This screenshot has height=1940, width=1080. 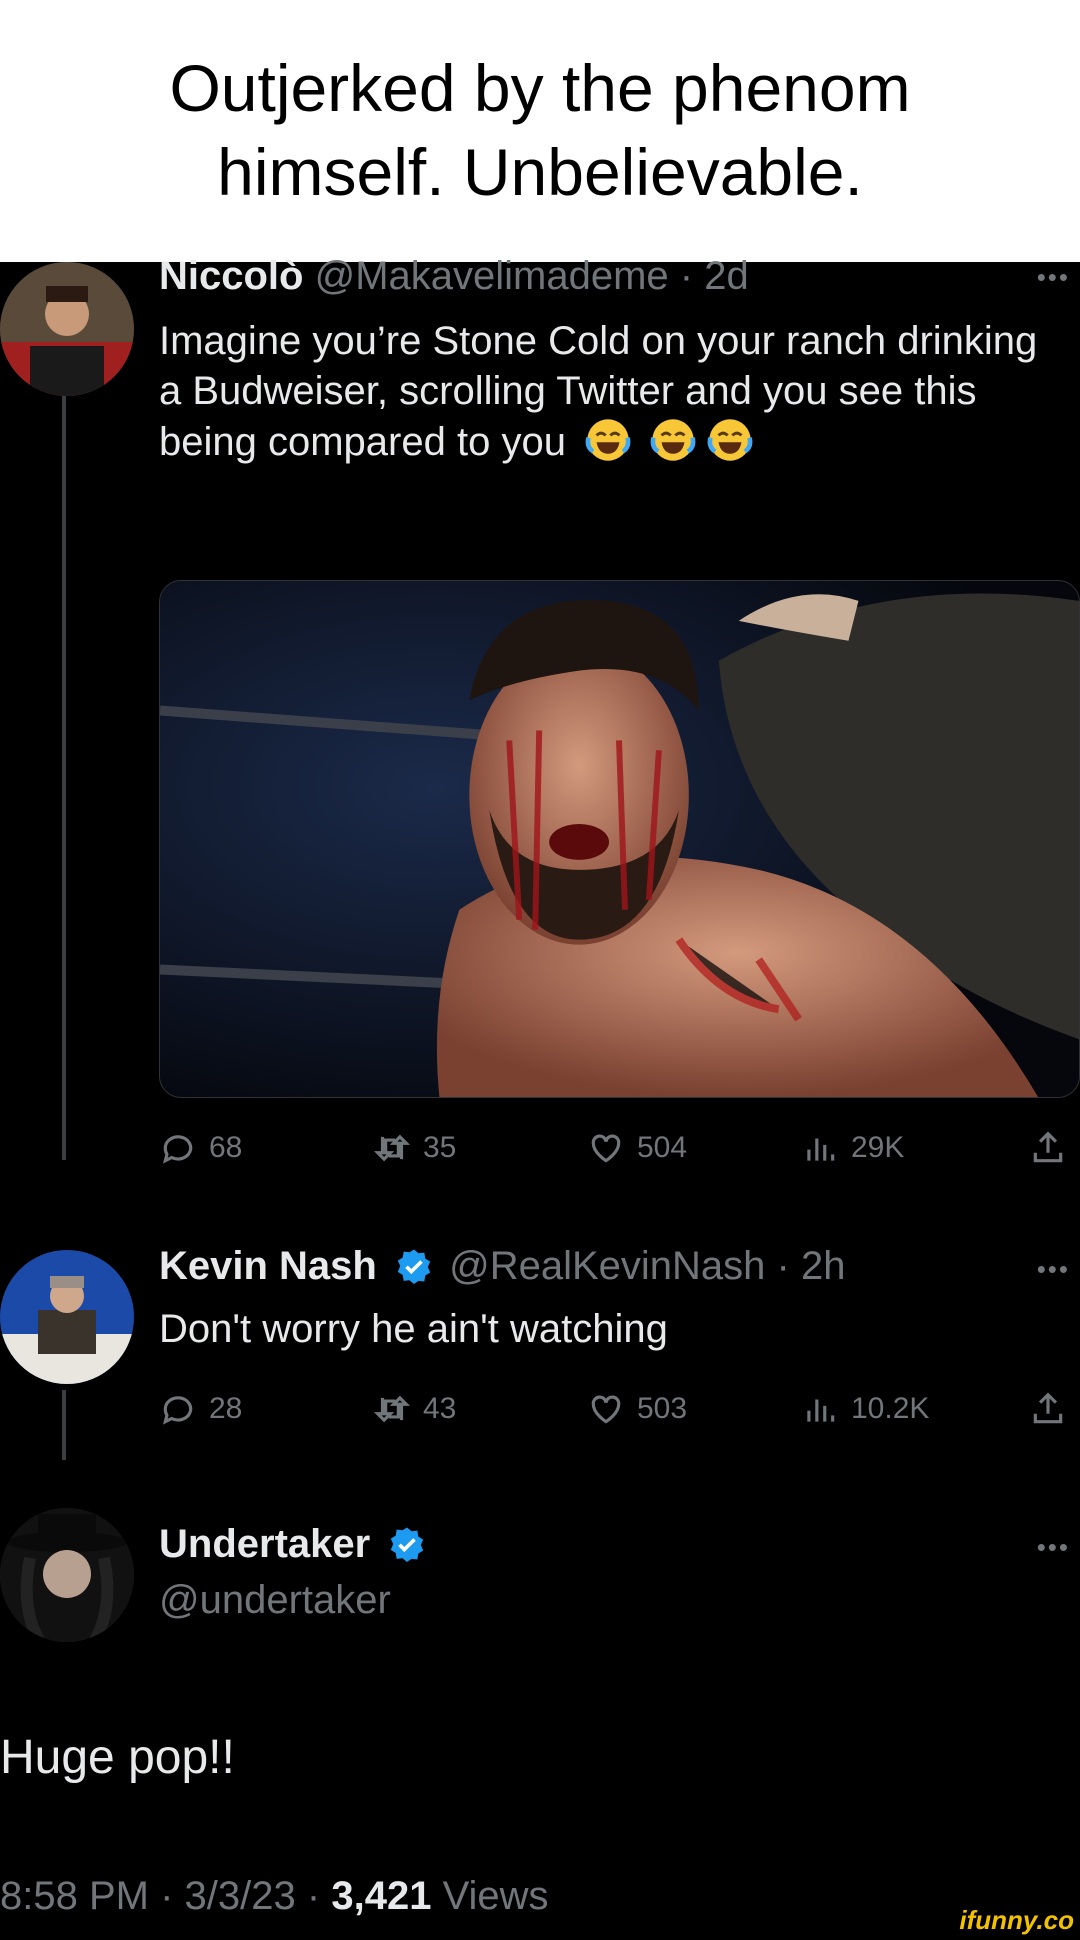 I want to click on tweet-header: Undertaker, so click(x=295, y=1544).